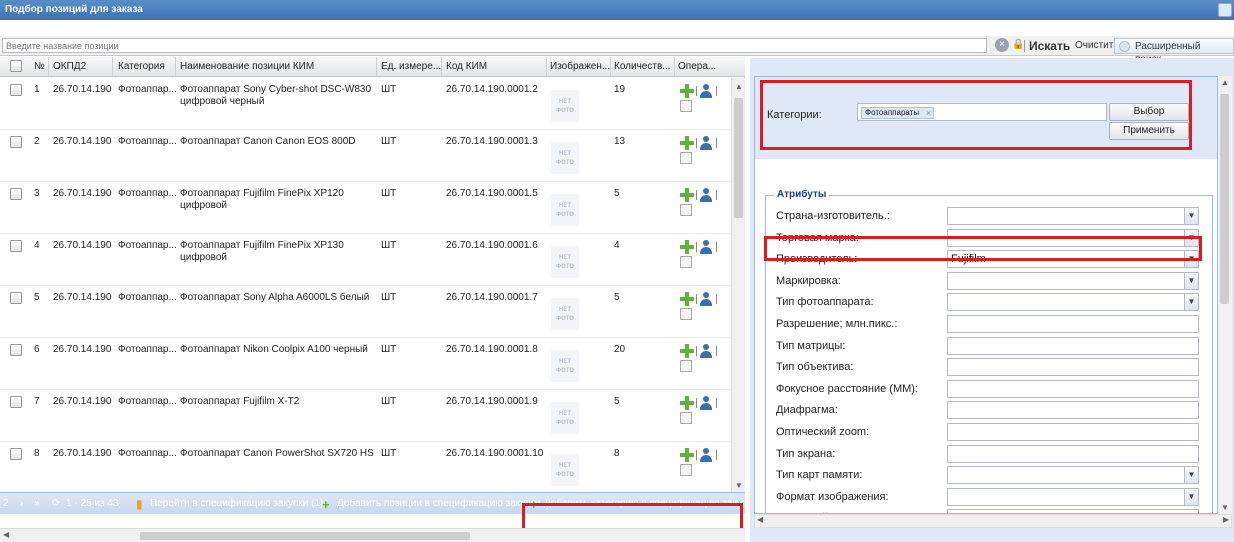 The image size is (1234, 542). I want to click on search-input, so click(494, 45).